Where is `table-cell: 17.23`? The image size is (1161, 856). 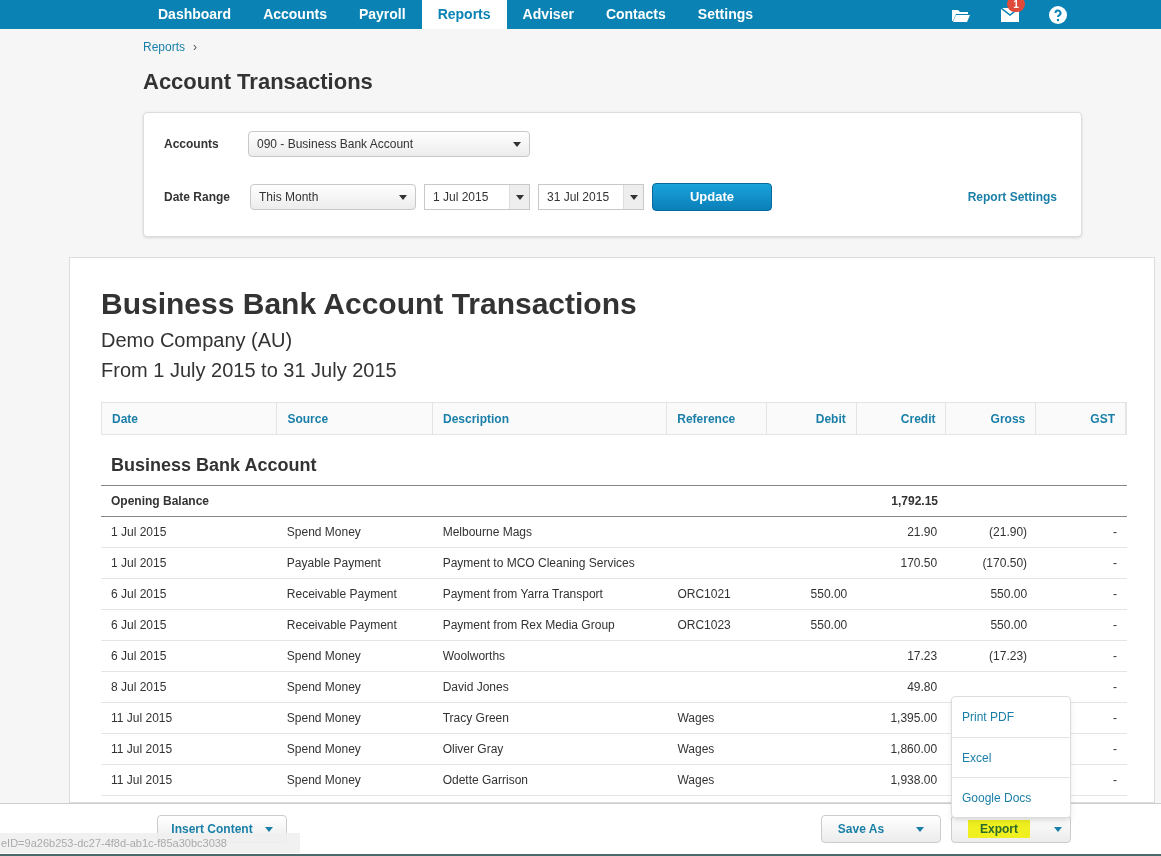 table-cell: 17.23 is located at coordinates (922, 656).